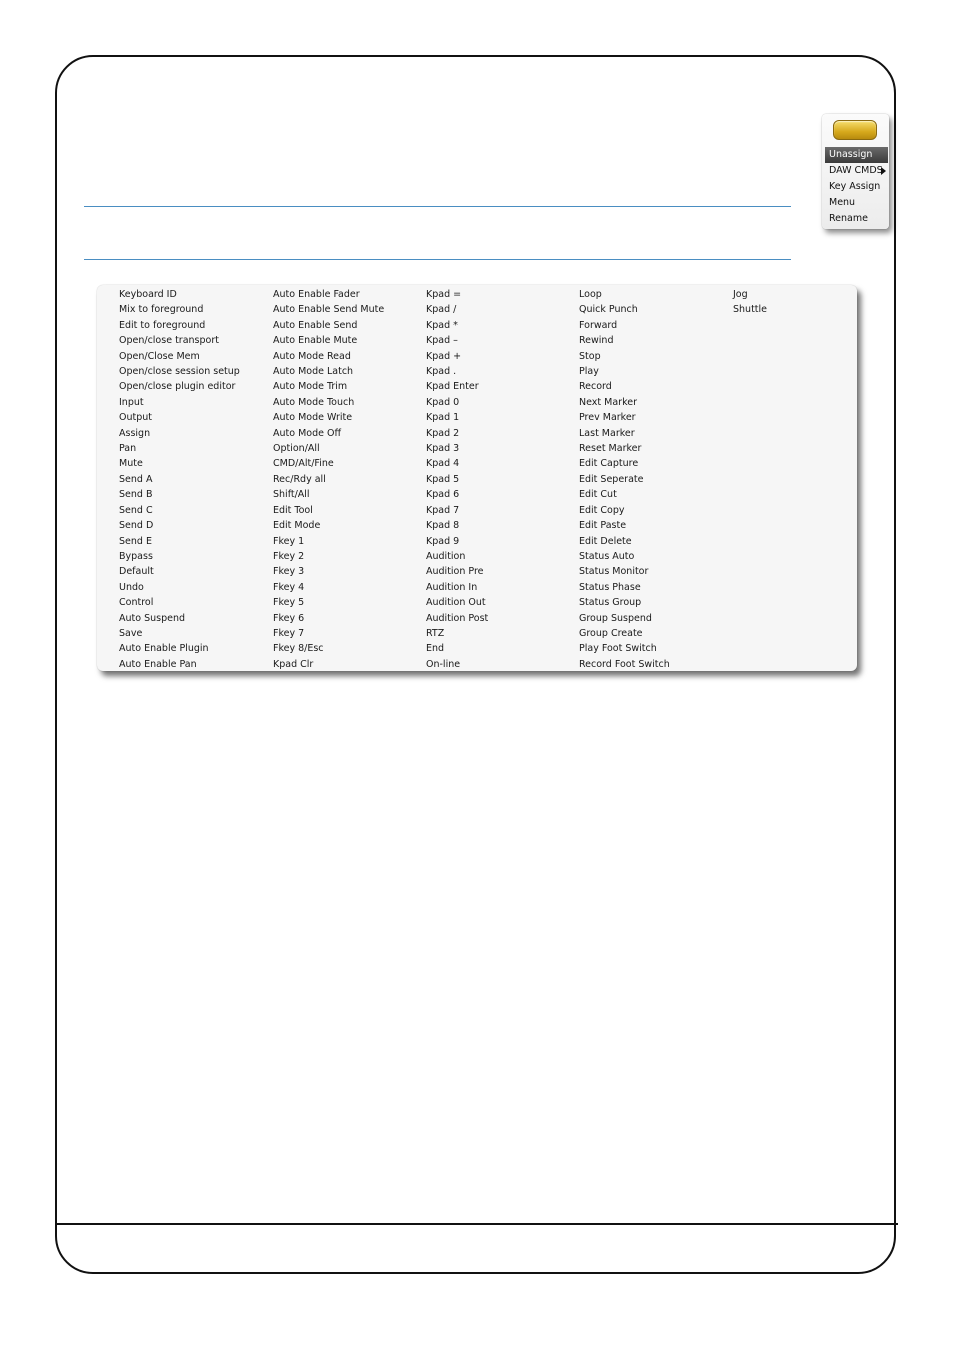 The image size is (954, 1350). Describe the element at coordinates (457, 648) in the screenshot. I see `command-item: End` at that location.